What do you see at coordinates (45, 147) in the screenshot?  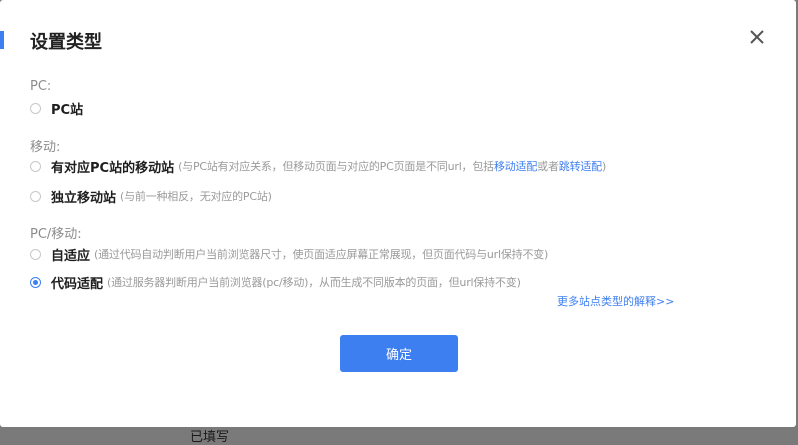 I see `group-label-mobile: 移动:` at bounding box center [45, 147].